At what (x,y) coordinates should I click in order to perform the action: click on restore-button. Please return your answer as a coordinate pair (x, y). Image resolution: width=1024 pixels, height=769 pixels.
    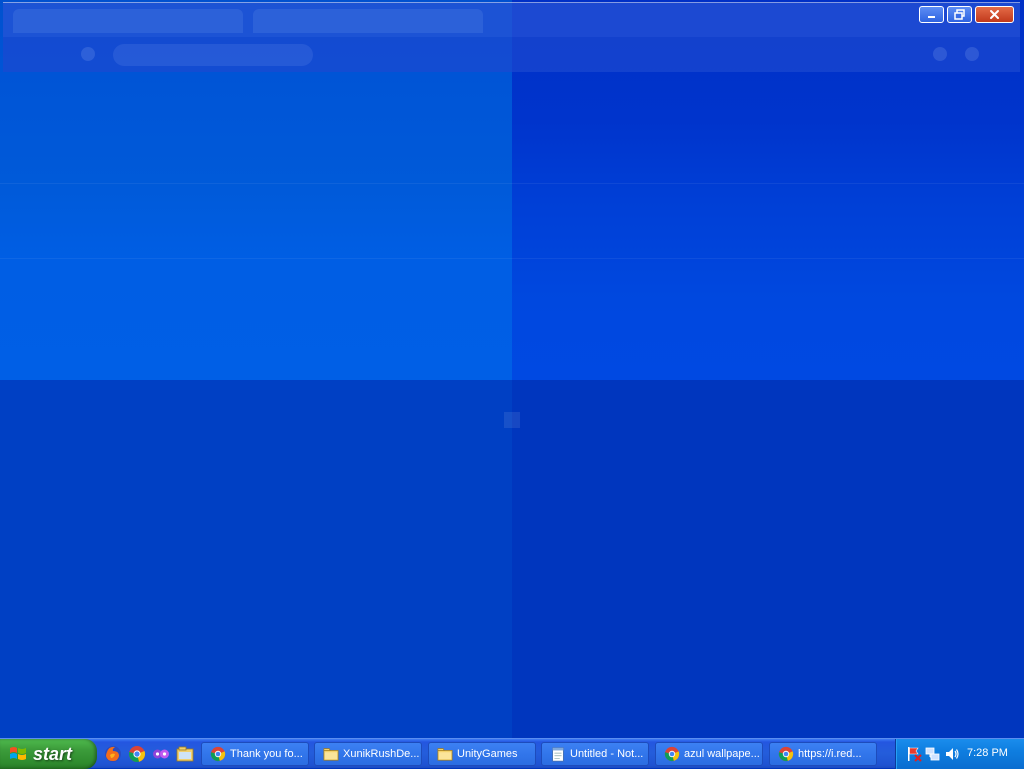
    Looking at the image, I should click on (959, 14).